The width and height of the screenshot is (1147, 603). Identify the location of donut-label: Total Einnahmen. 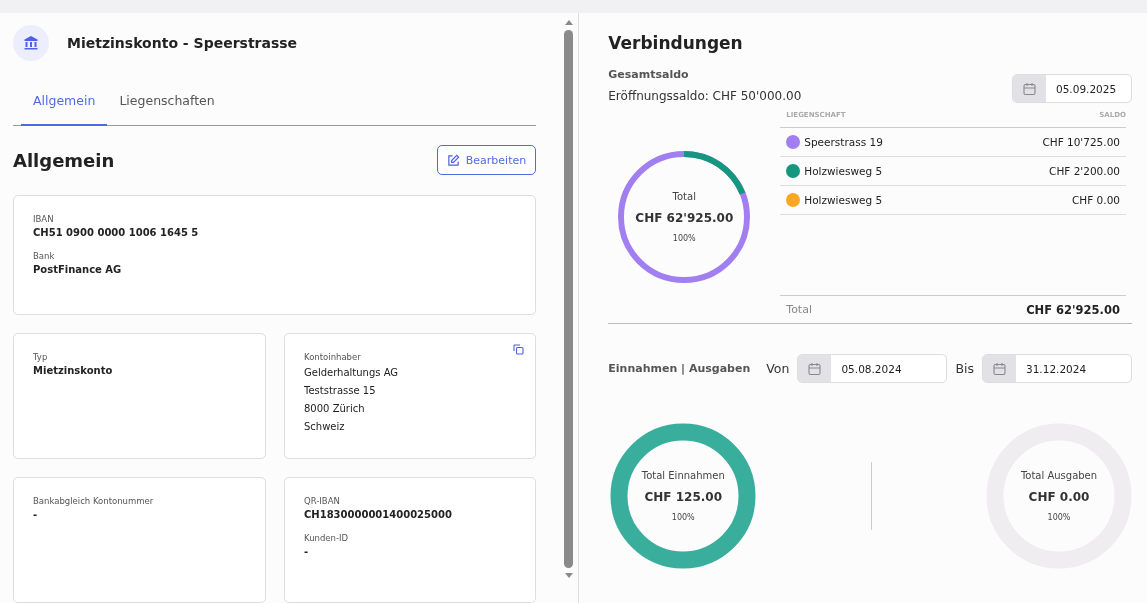
(683, 475).